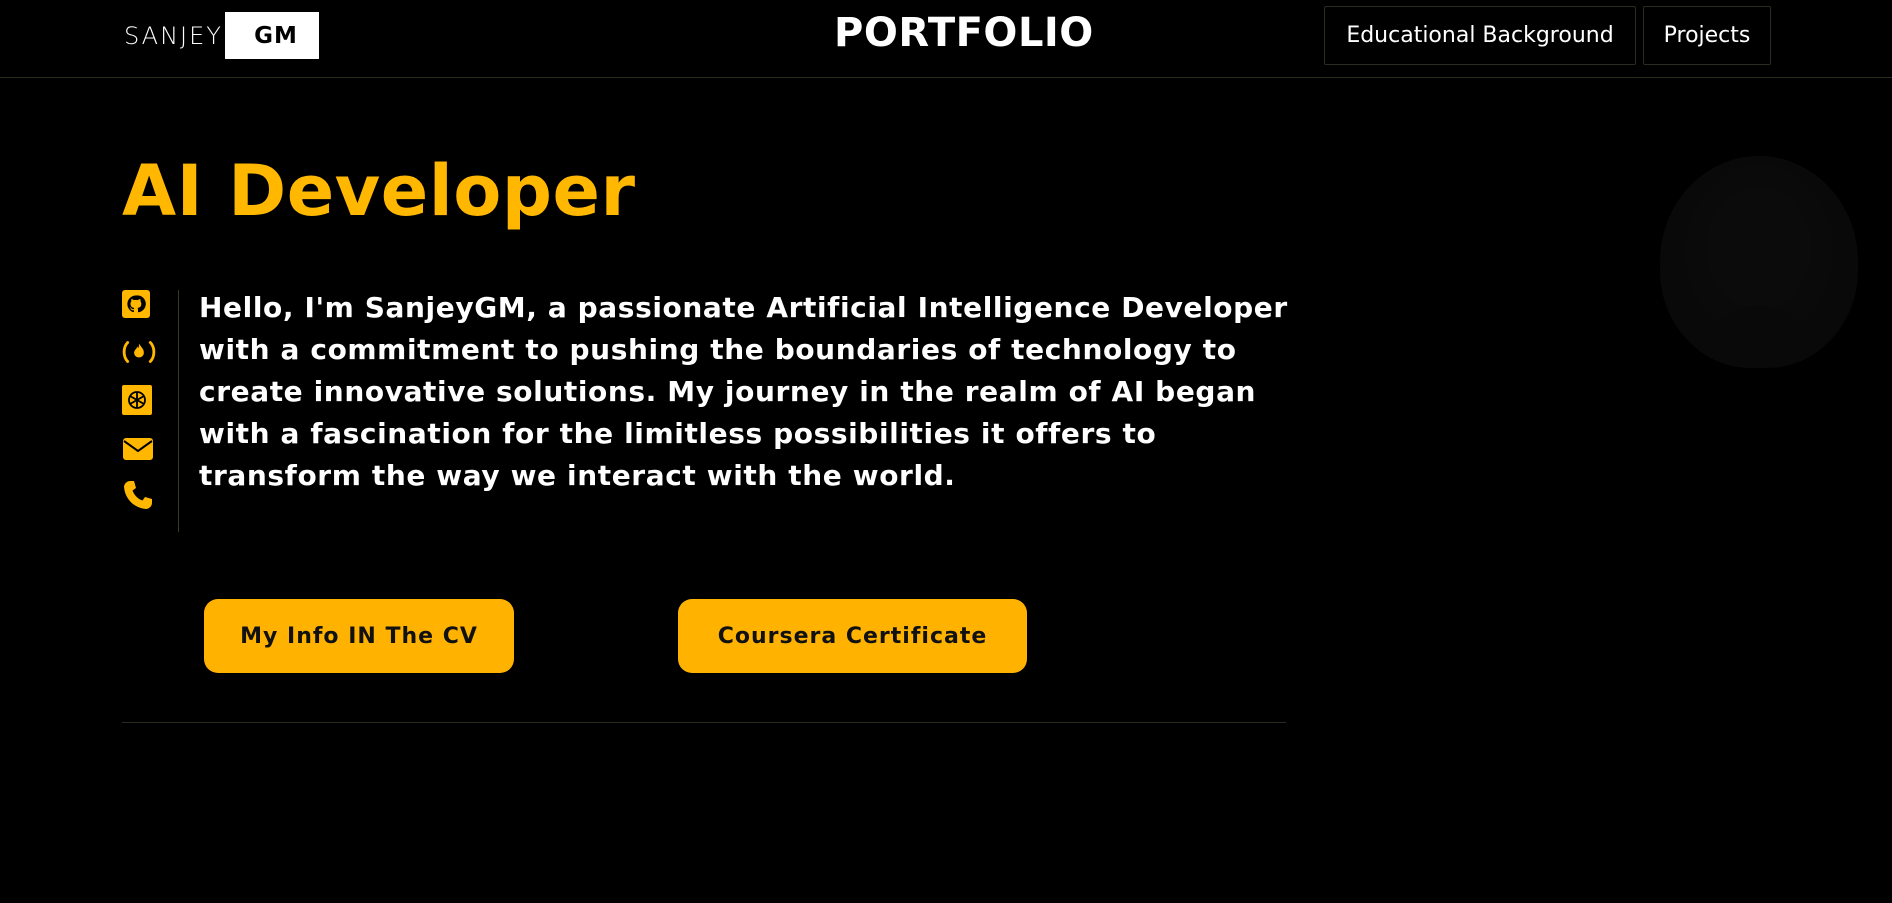  I want to click on nav-educational-background: Educational Background, so click(1480, 35).